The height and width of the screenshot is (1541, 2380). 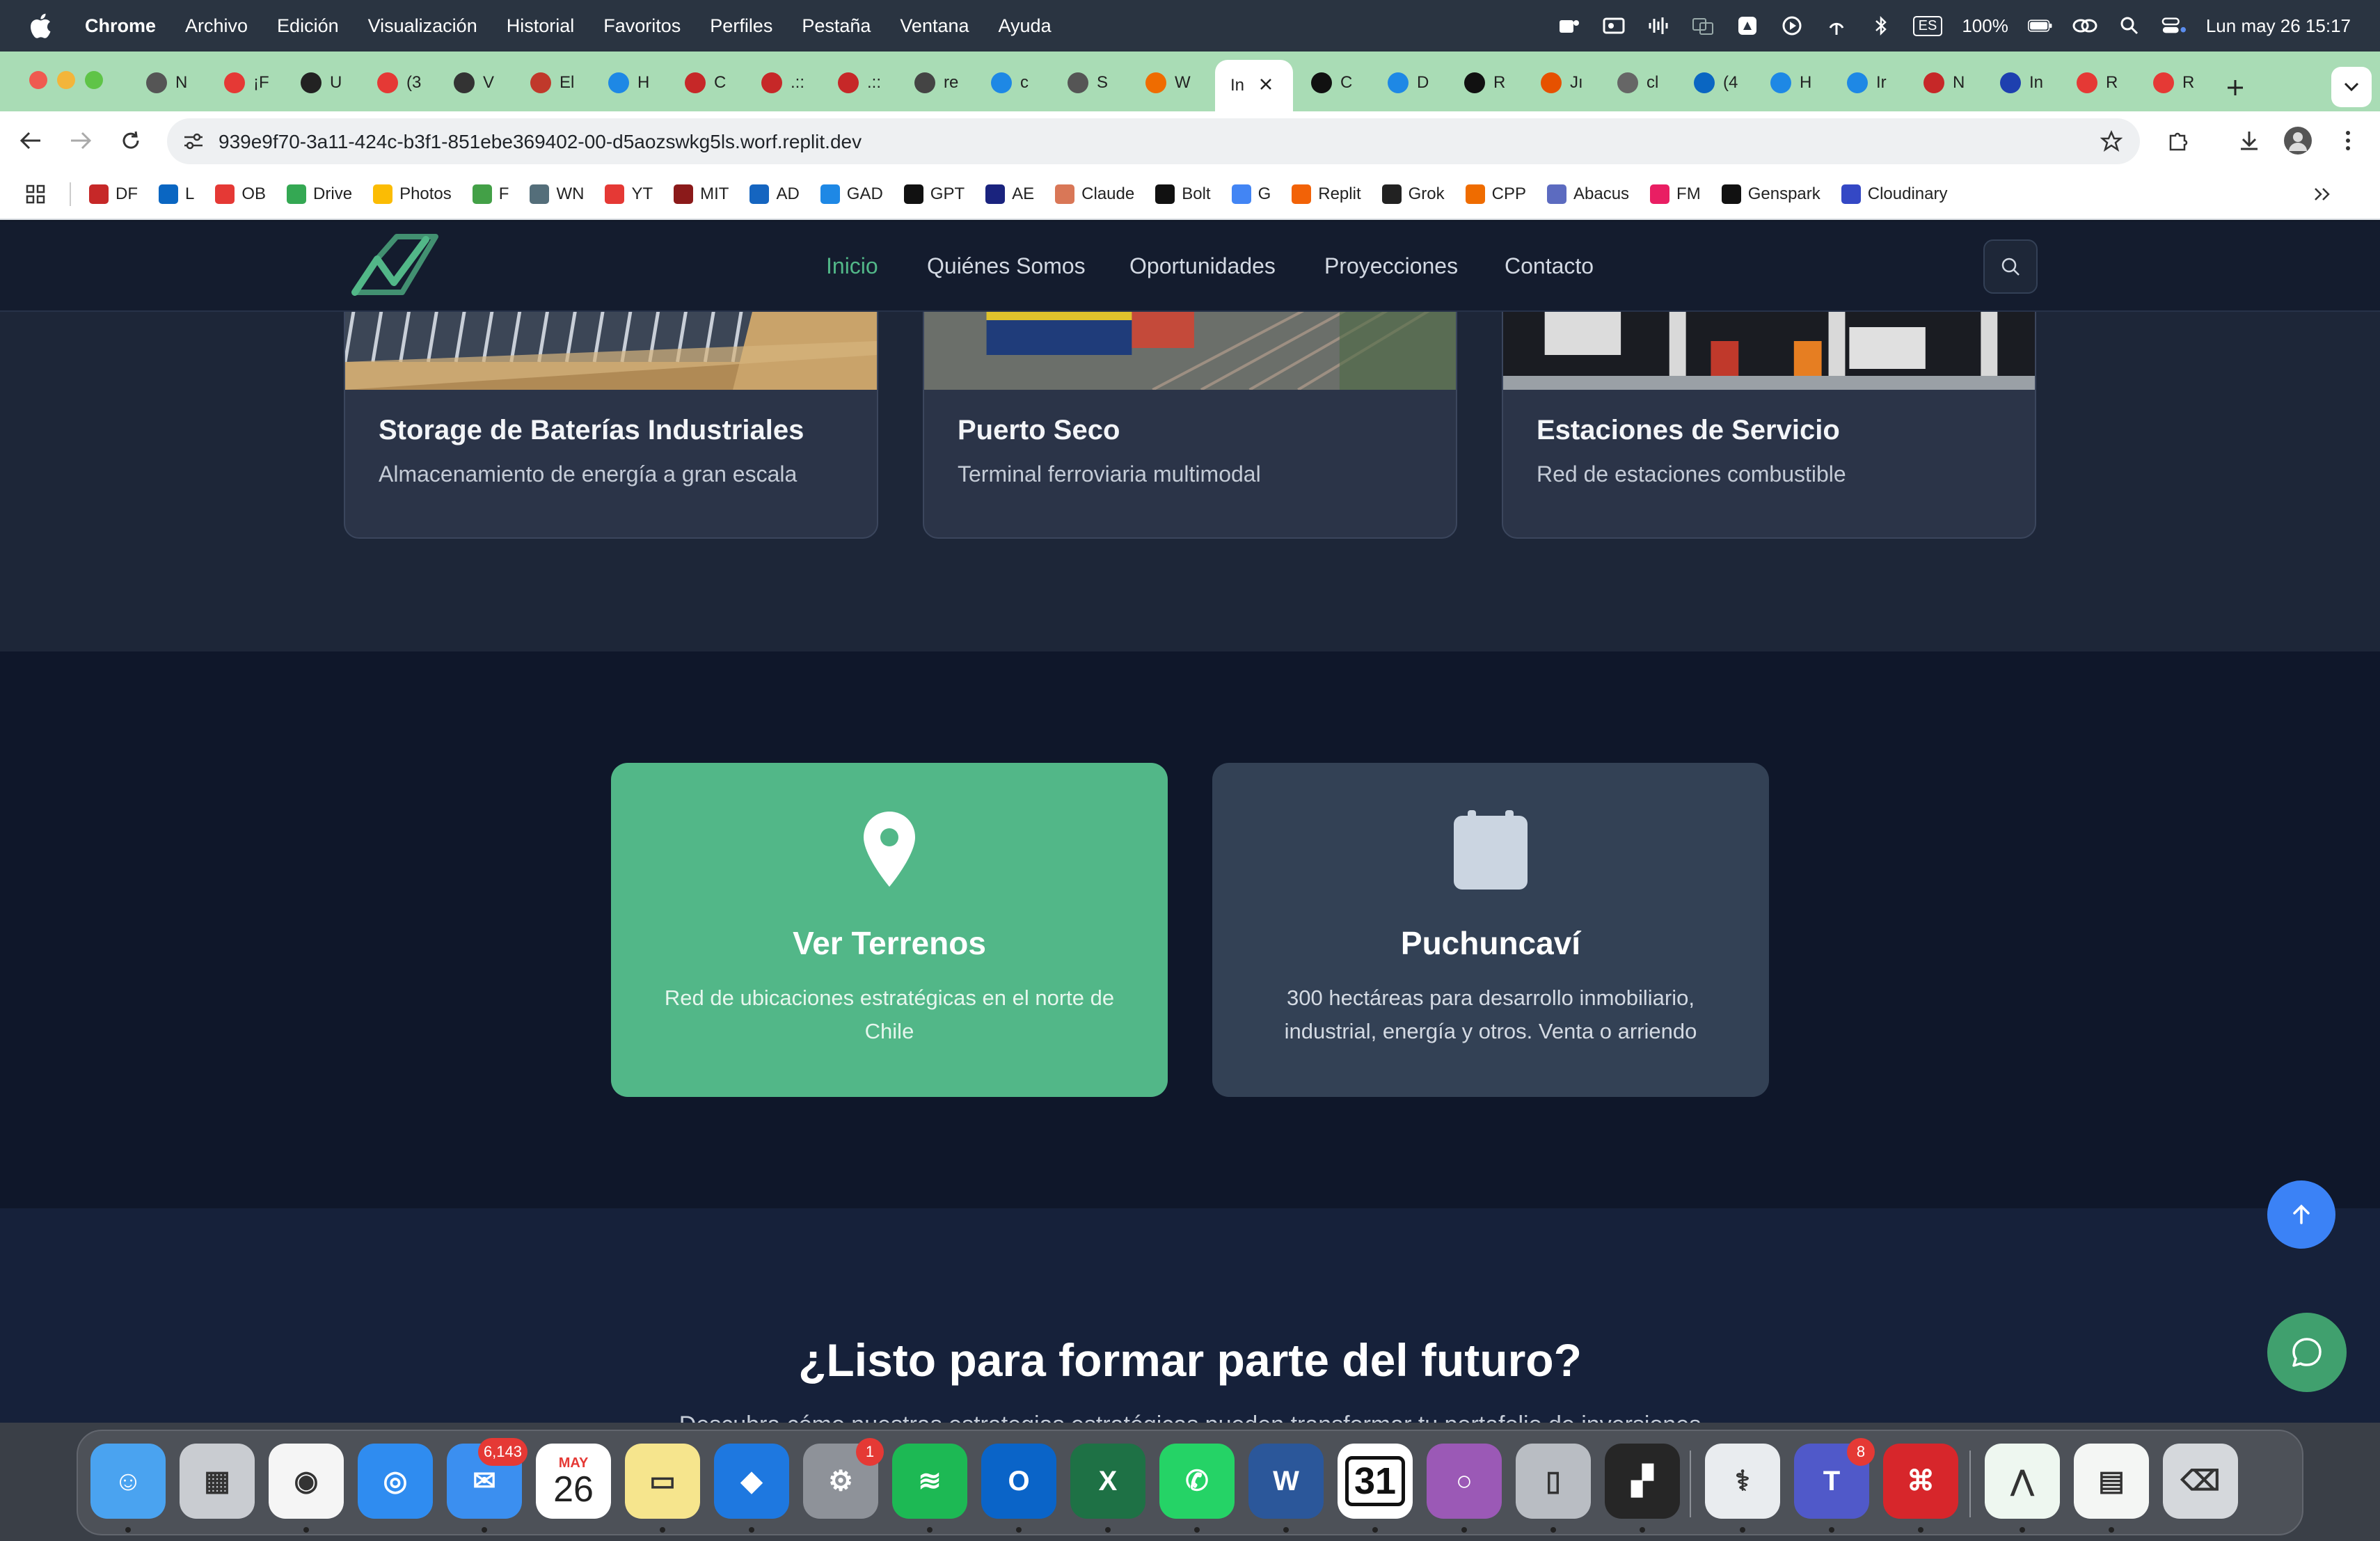 What do you see at coordinates (701, 194) in the screenshot?
I see `bookmark-item: MIT` at bounding box center [701, 194].